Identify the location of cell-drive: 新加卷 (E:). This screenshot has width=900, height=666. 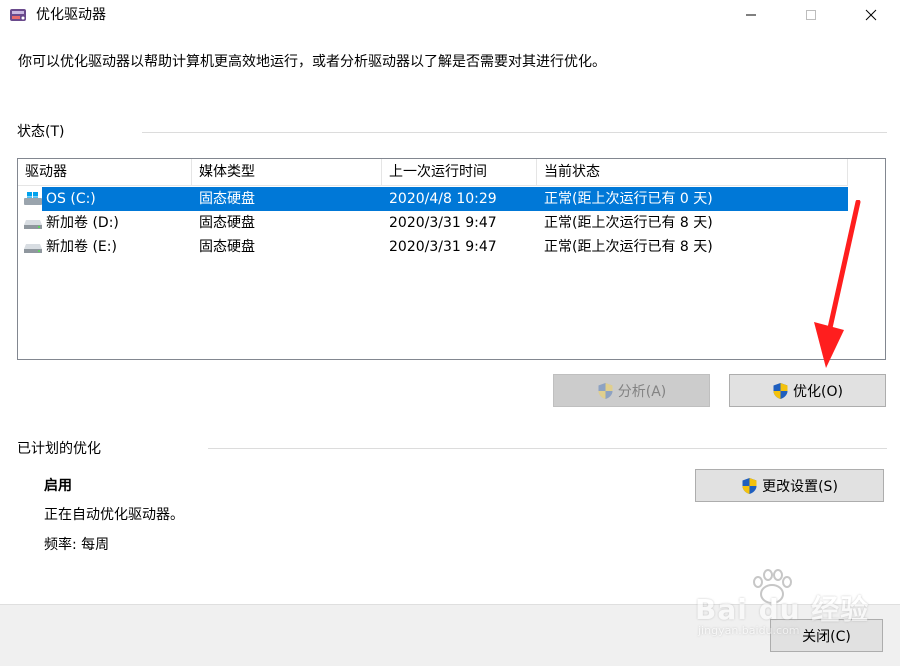
(81, 247).